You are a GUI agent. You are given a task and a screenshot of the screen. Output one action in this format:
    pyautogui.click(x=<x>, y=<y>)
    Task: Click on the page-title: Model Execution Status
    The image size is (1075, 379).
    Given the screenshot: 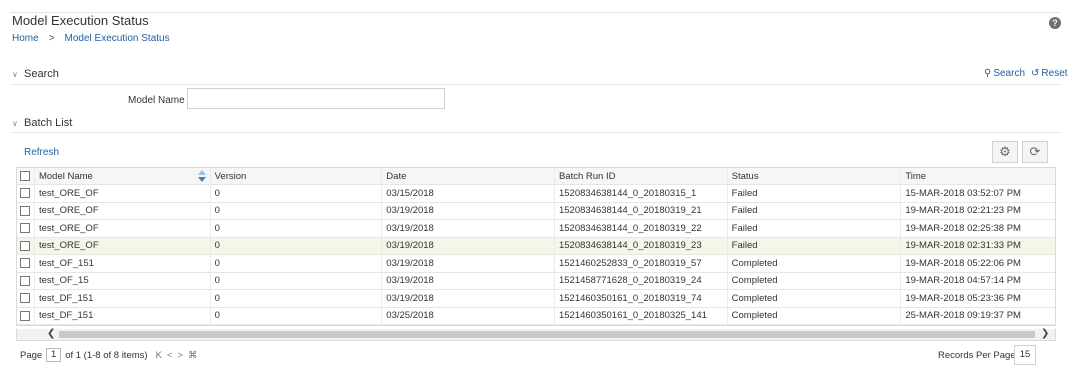 What is the action you would take?
    pyautogui.click(x=80, y=20)
    